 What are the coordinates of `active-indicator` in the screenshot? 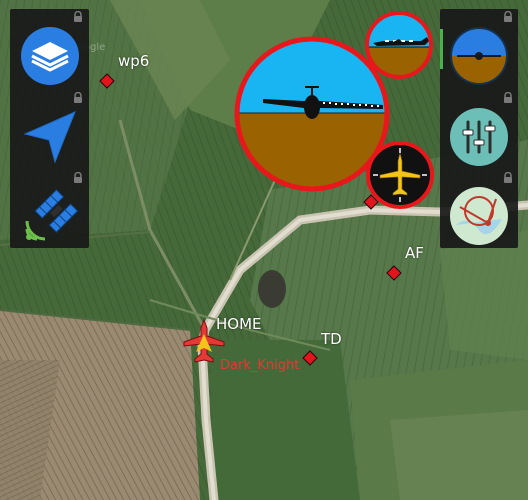 It's located at (441, 49).